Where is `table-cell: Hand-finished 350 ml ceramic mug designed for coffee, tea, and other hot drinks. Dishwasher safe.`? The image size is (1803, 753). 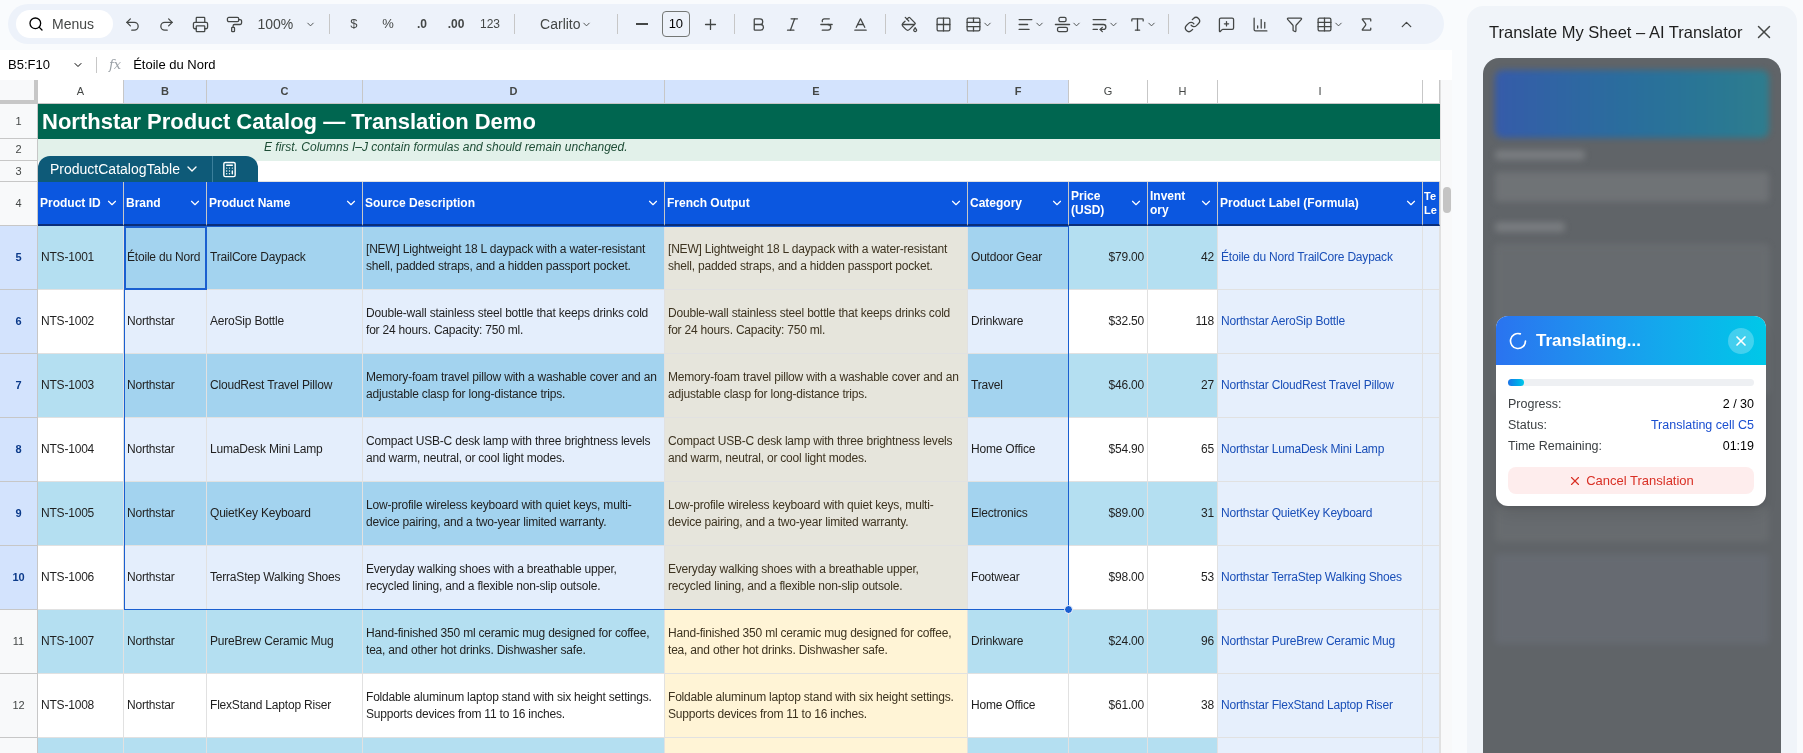
table-cell: Hand-finished 350 ml ceramic mug designed for coffee, tea, and other hot drinks. Dishwasher safe. is located at coordinates (514, 642).